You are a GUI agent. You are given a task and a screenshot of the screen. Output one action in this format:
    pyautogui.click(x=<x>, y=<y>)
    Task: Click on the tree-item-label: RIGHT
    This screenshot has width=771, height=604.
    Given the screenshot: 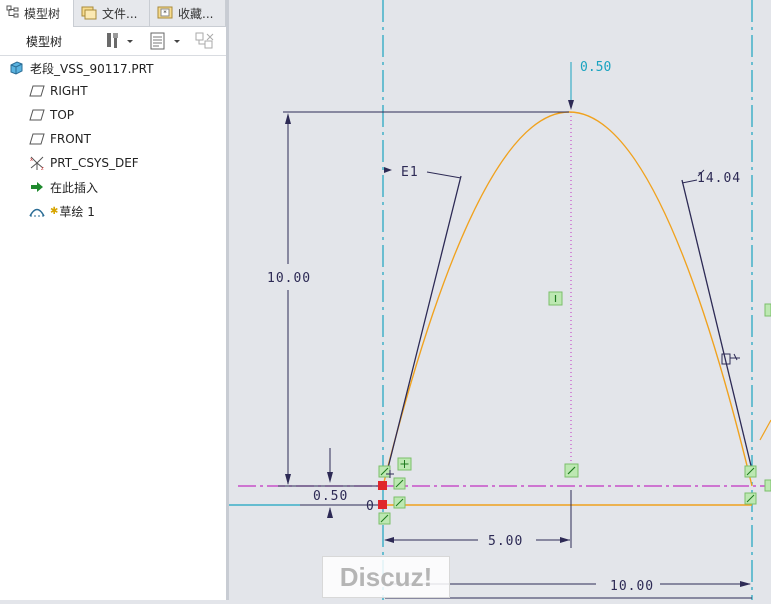 What is the action you would take?
    pyautogui.click(x=69, y=91)
    